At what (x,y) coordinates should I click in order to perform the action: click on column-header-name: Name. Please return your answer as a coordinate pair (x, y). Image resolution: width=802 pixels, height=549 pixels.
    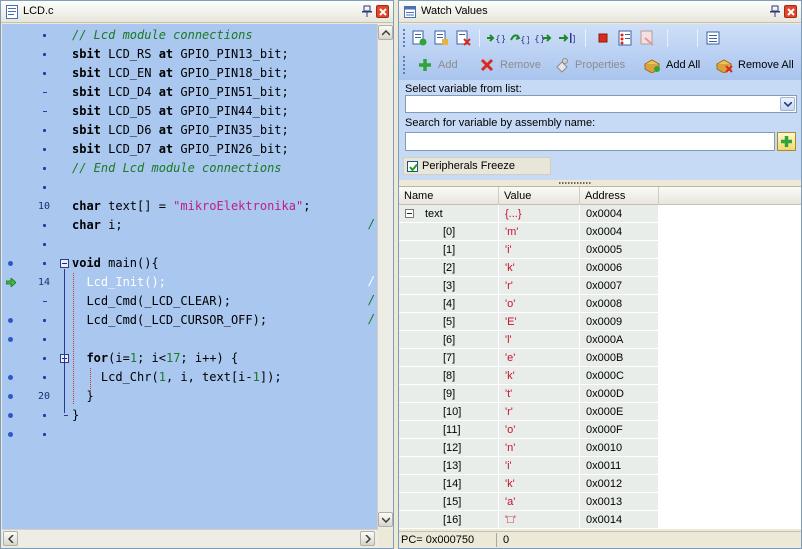
    Looking at the image, I should click on (449, 196).